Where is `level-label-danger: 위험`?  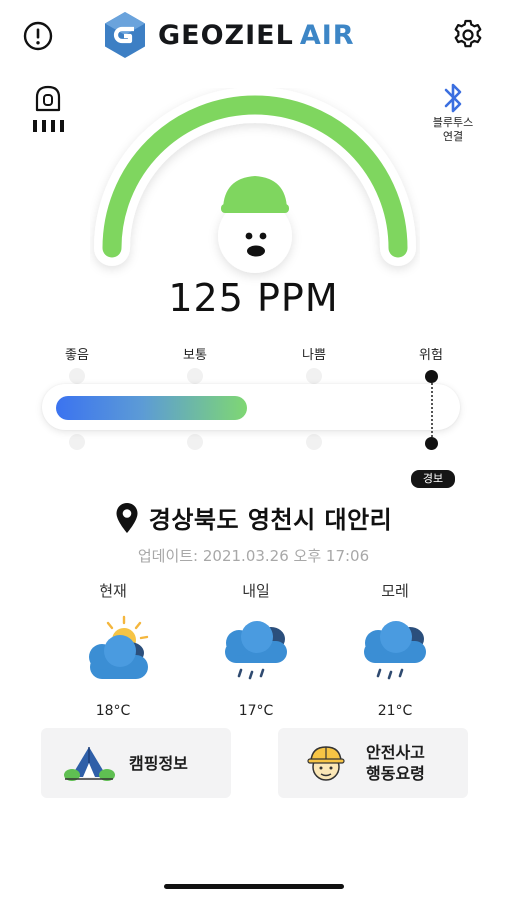 level-label-danger: 위험 is located at coordinates (431, 355).